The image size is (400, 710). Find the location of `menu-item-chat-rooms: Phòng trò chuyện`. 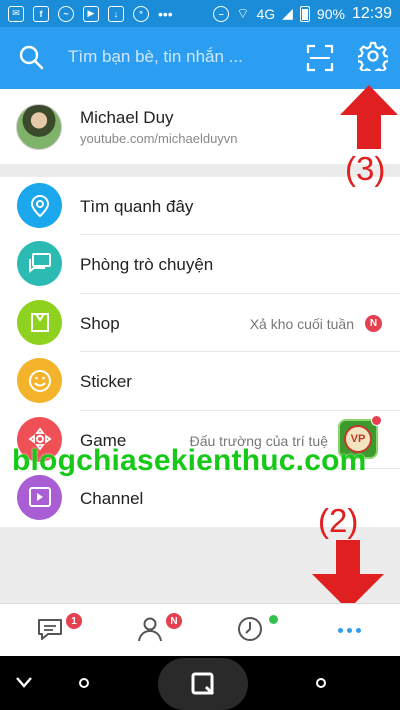

menu-item-chat-rooms: Phòng trò chuyện is located at coordinates (200, 264).